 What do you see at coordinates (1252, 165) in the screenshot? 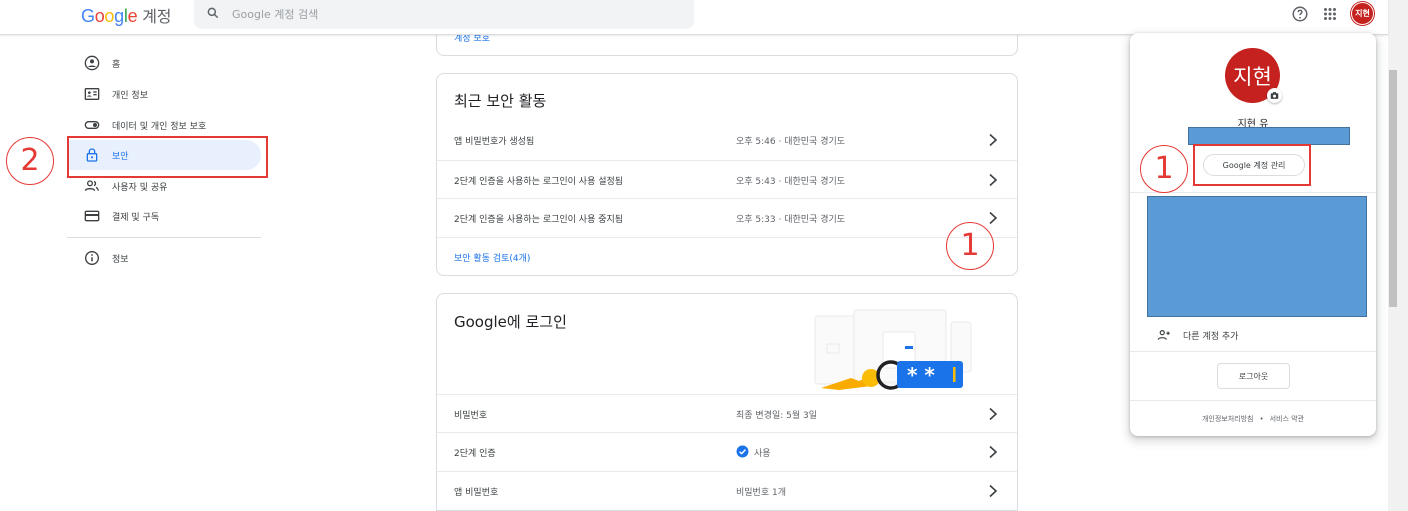
I see `annotation-box-manage-account` at bounding box center [1252, 165].